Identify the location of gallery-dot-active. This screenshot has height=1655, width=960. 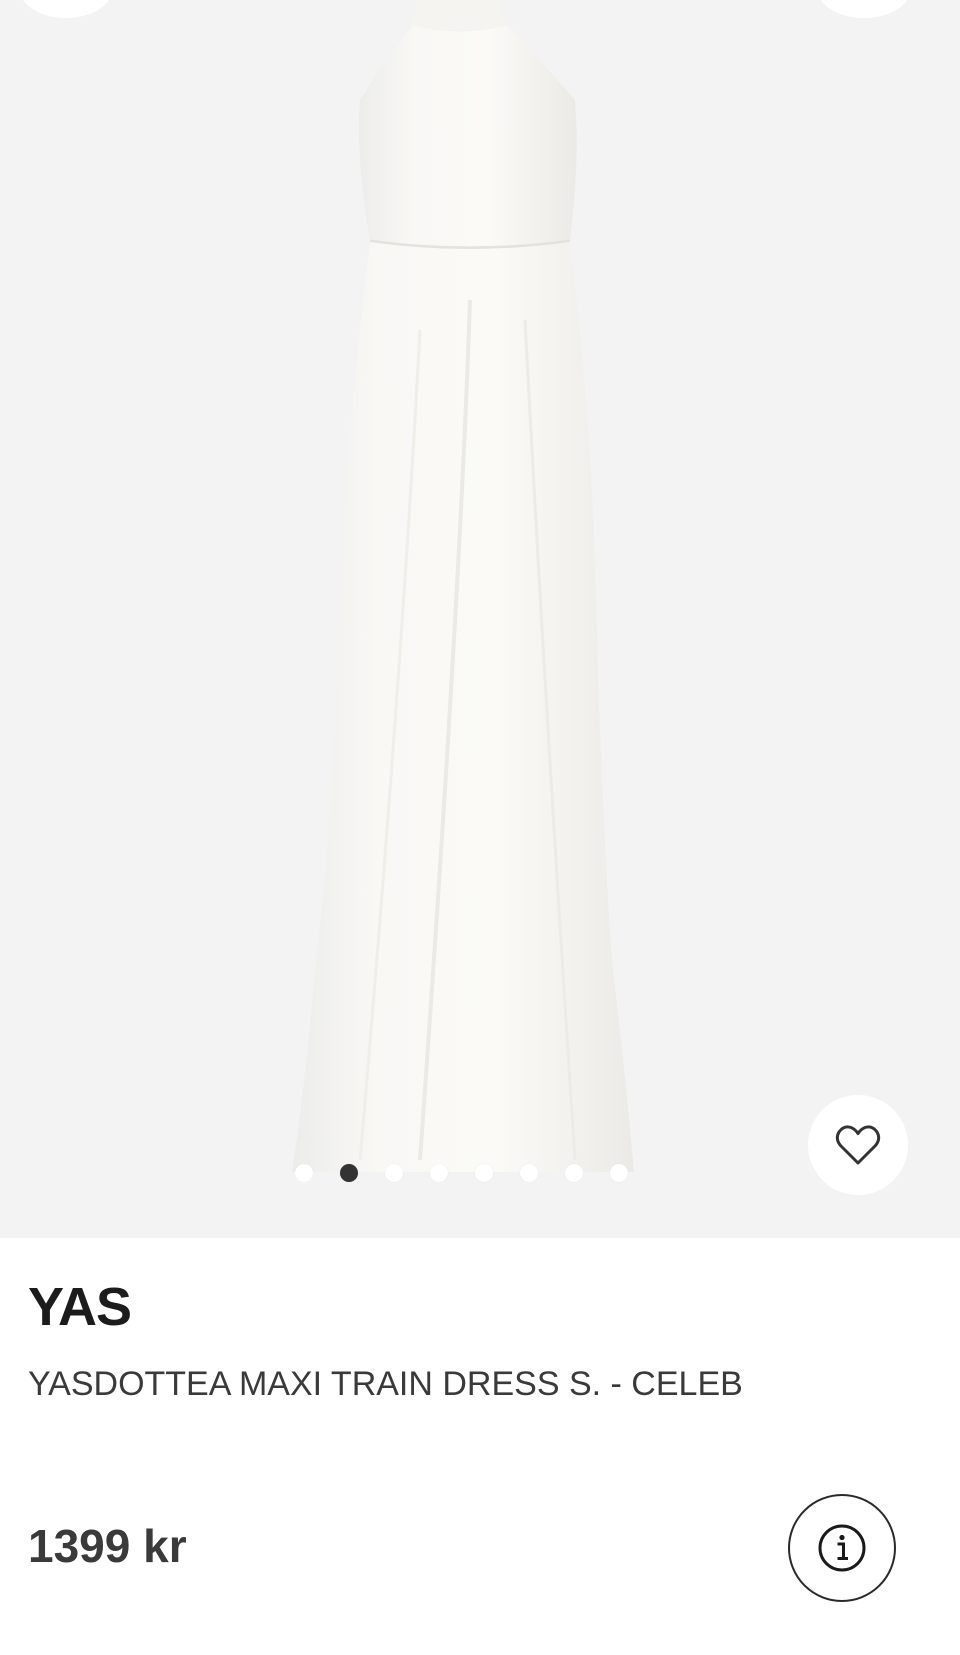
(349, 1173).